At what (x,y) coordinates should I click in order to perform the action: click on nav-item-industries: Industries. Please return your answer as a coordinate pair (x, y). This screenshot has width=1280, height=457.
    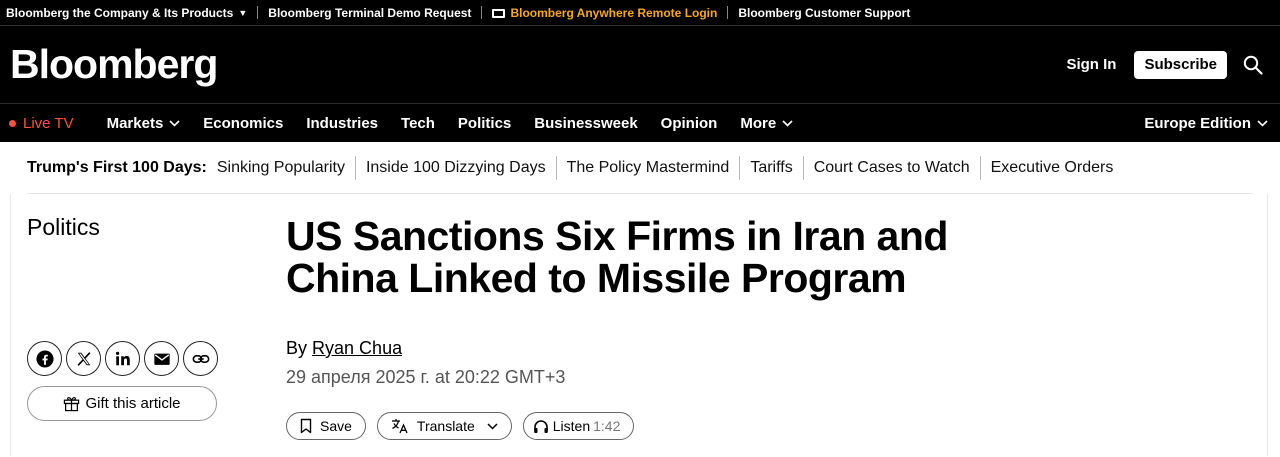
    Looking at the image, I should click on (342, 123).